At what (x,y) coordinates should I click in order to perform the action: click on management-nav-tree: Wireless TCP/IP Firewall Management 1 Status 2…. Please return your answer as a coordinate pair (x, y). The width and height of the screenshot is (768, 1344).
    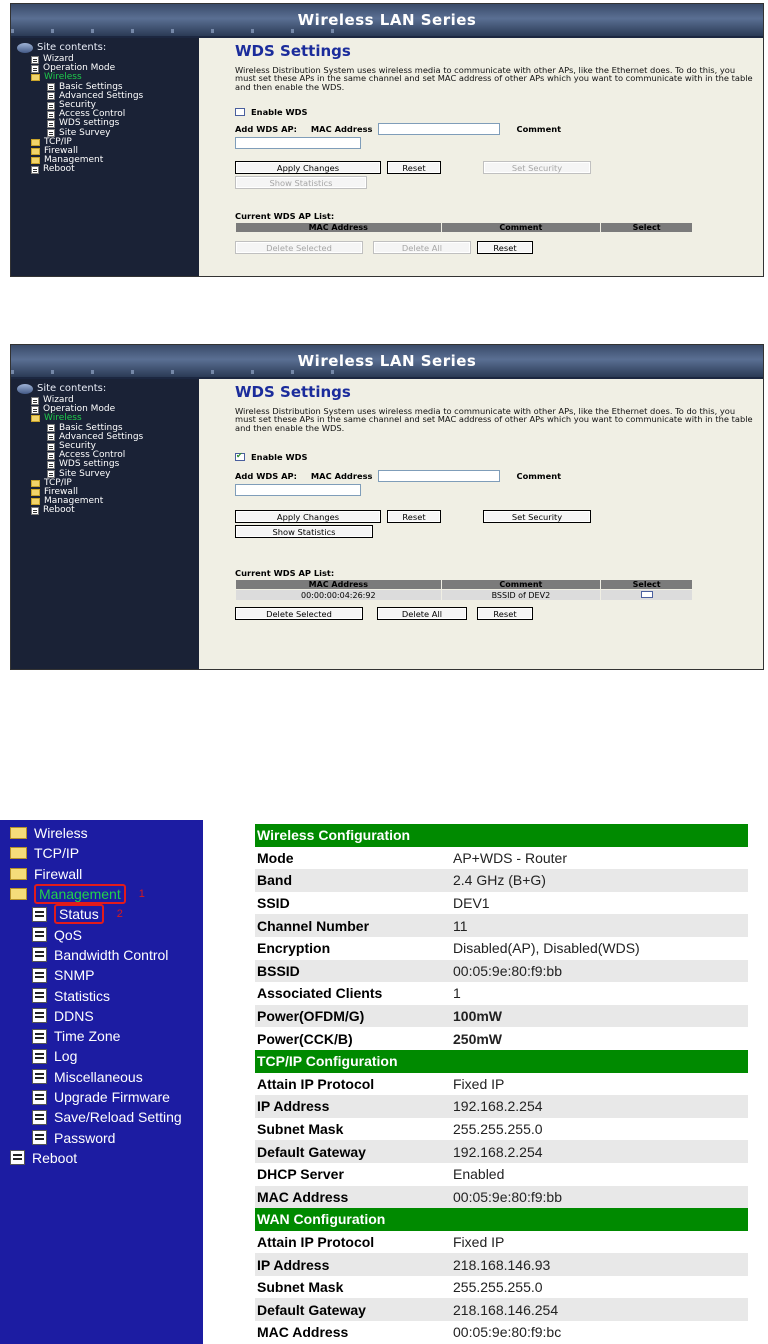
    Looking at the image, I should click on (101, 1082).